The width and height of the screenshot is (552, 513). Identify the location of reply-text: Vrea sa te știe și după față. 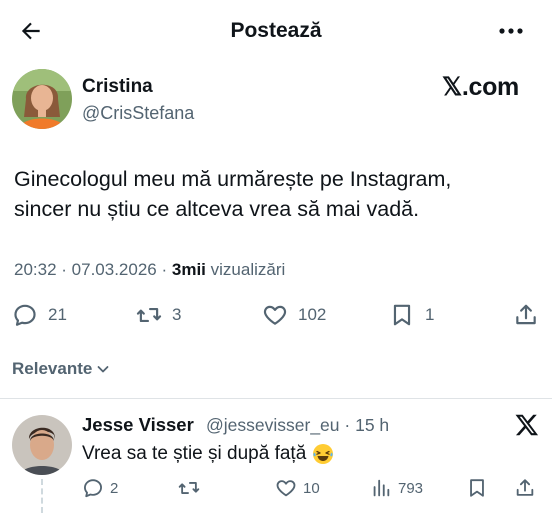
(208, 454).